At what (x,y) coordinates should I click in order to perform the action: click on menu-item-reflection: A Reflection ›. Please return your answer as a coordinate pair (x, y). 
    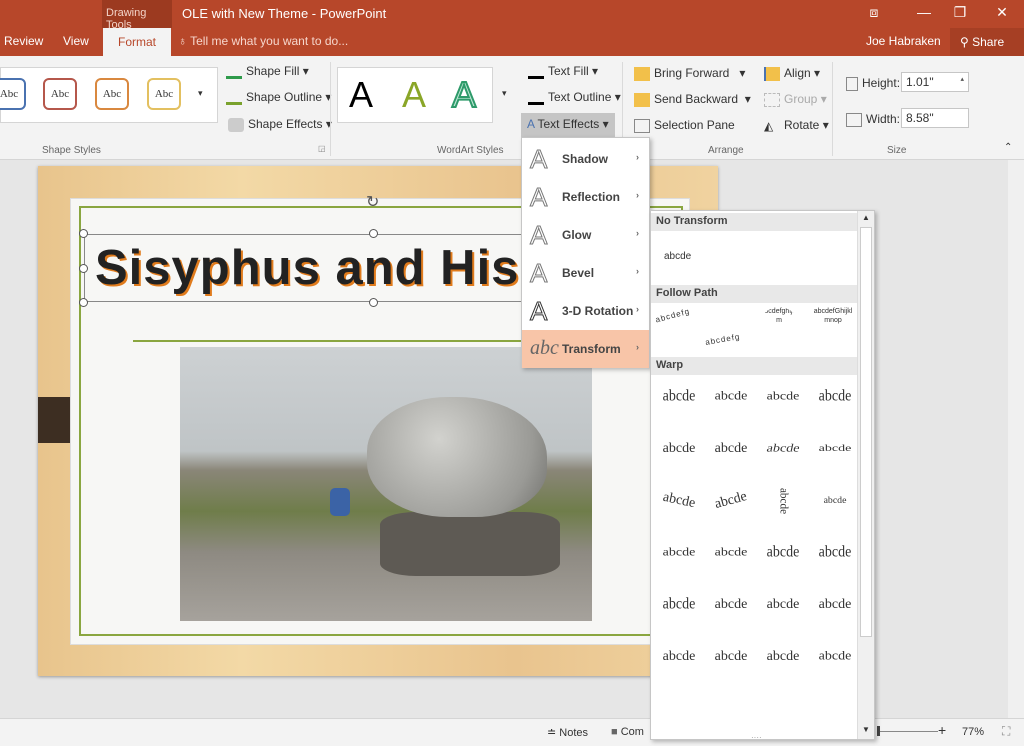
    Looking at the image, I should click on (585, 197).